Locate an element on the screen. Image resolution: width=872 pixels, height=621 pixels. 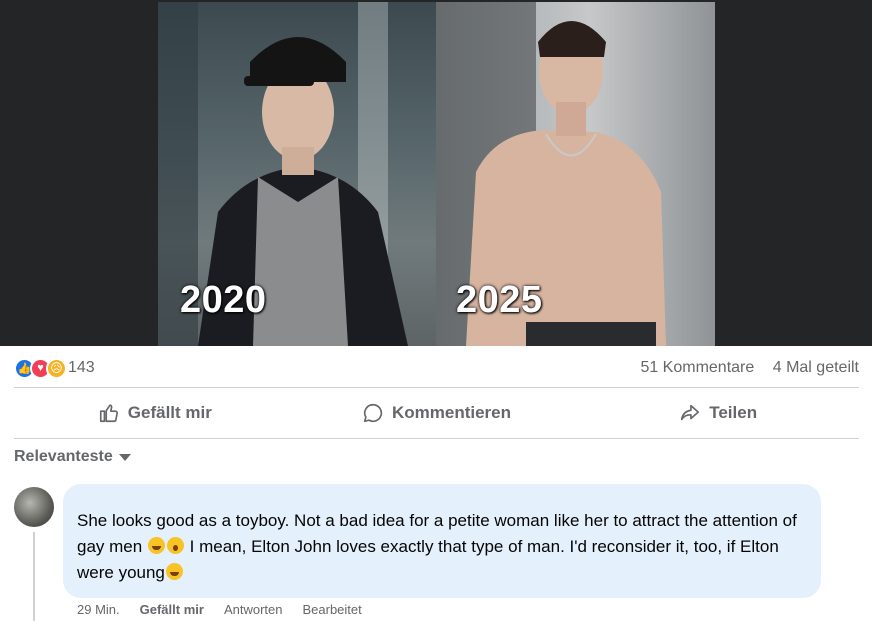
comment-icon is located at coordinates (373, 413).